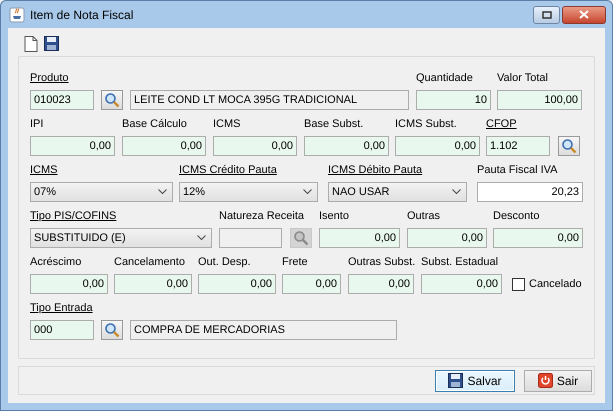  Describe the element at coordinates (518, 146) in the screenshot. I see `input-field: 1.102` at that location.